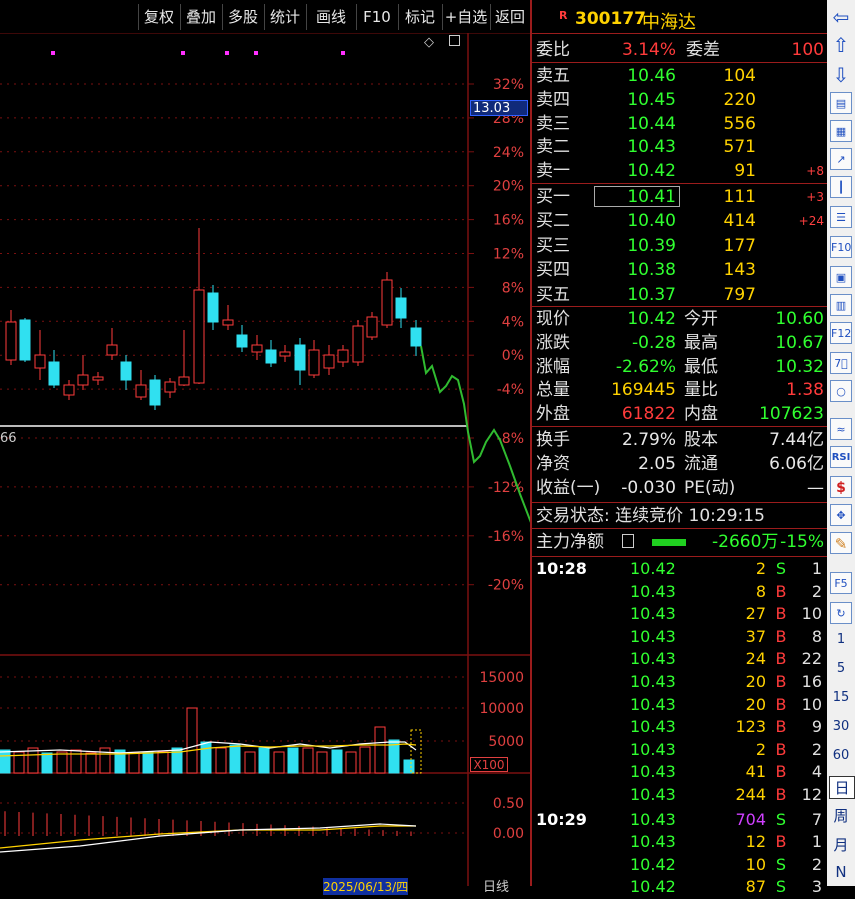 The width and height of the screenshot is (855, 899). Describe the element at coordinates (703, 50) in the screenshot. I see `weicha-label: 委差` at that location.